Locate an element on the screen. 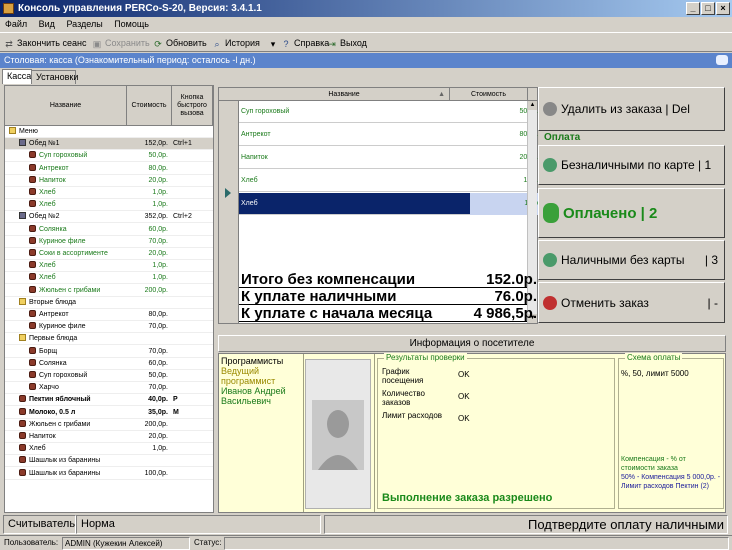 The image size is (732, 550). menu-tree-row: Молоко, 0.5 л 35,0р. M is located at coordinates (109, 413).